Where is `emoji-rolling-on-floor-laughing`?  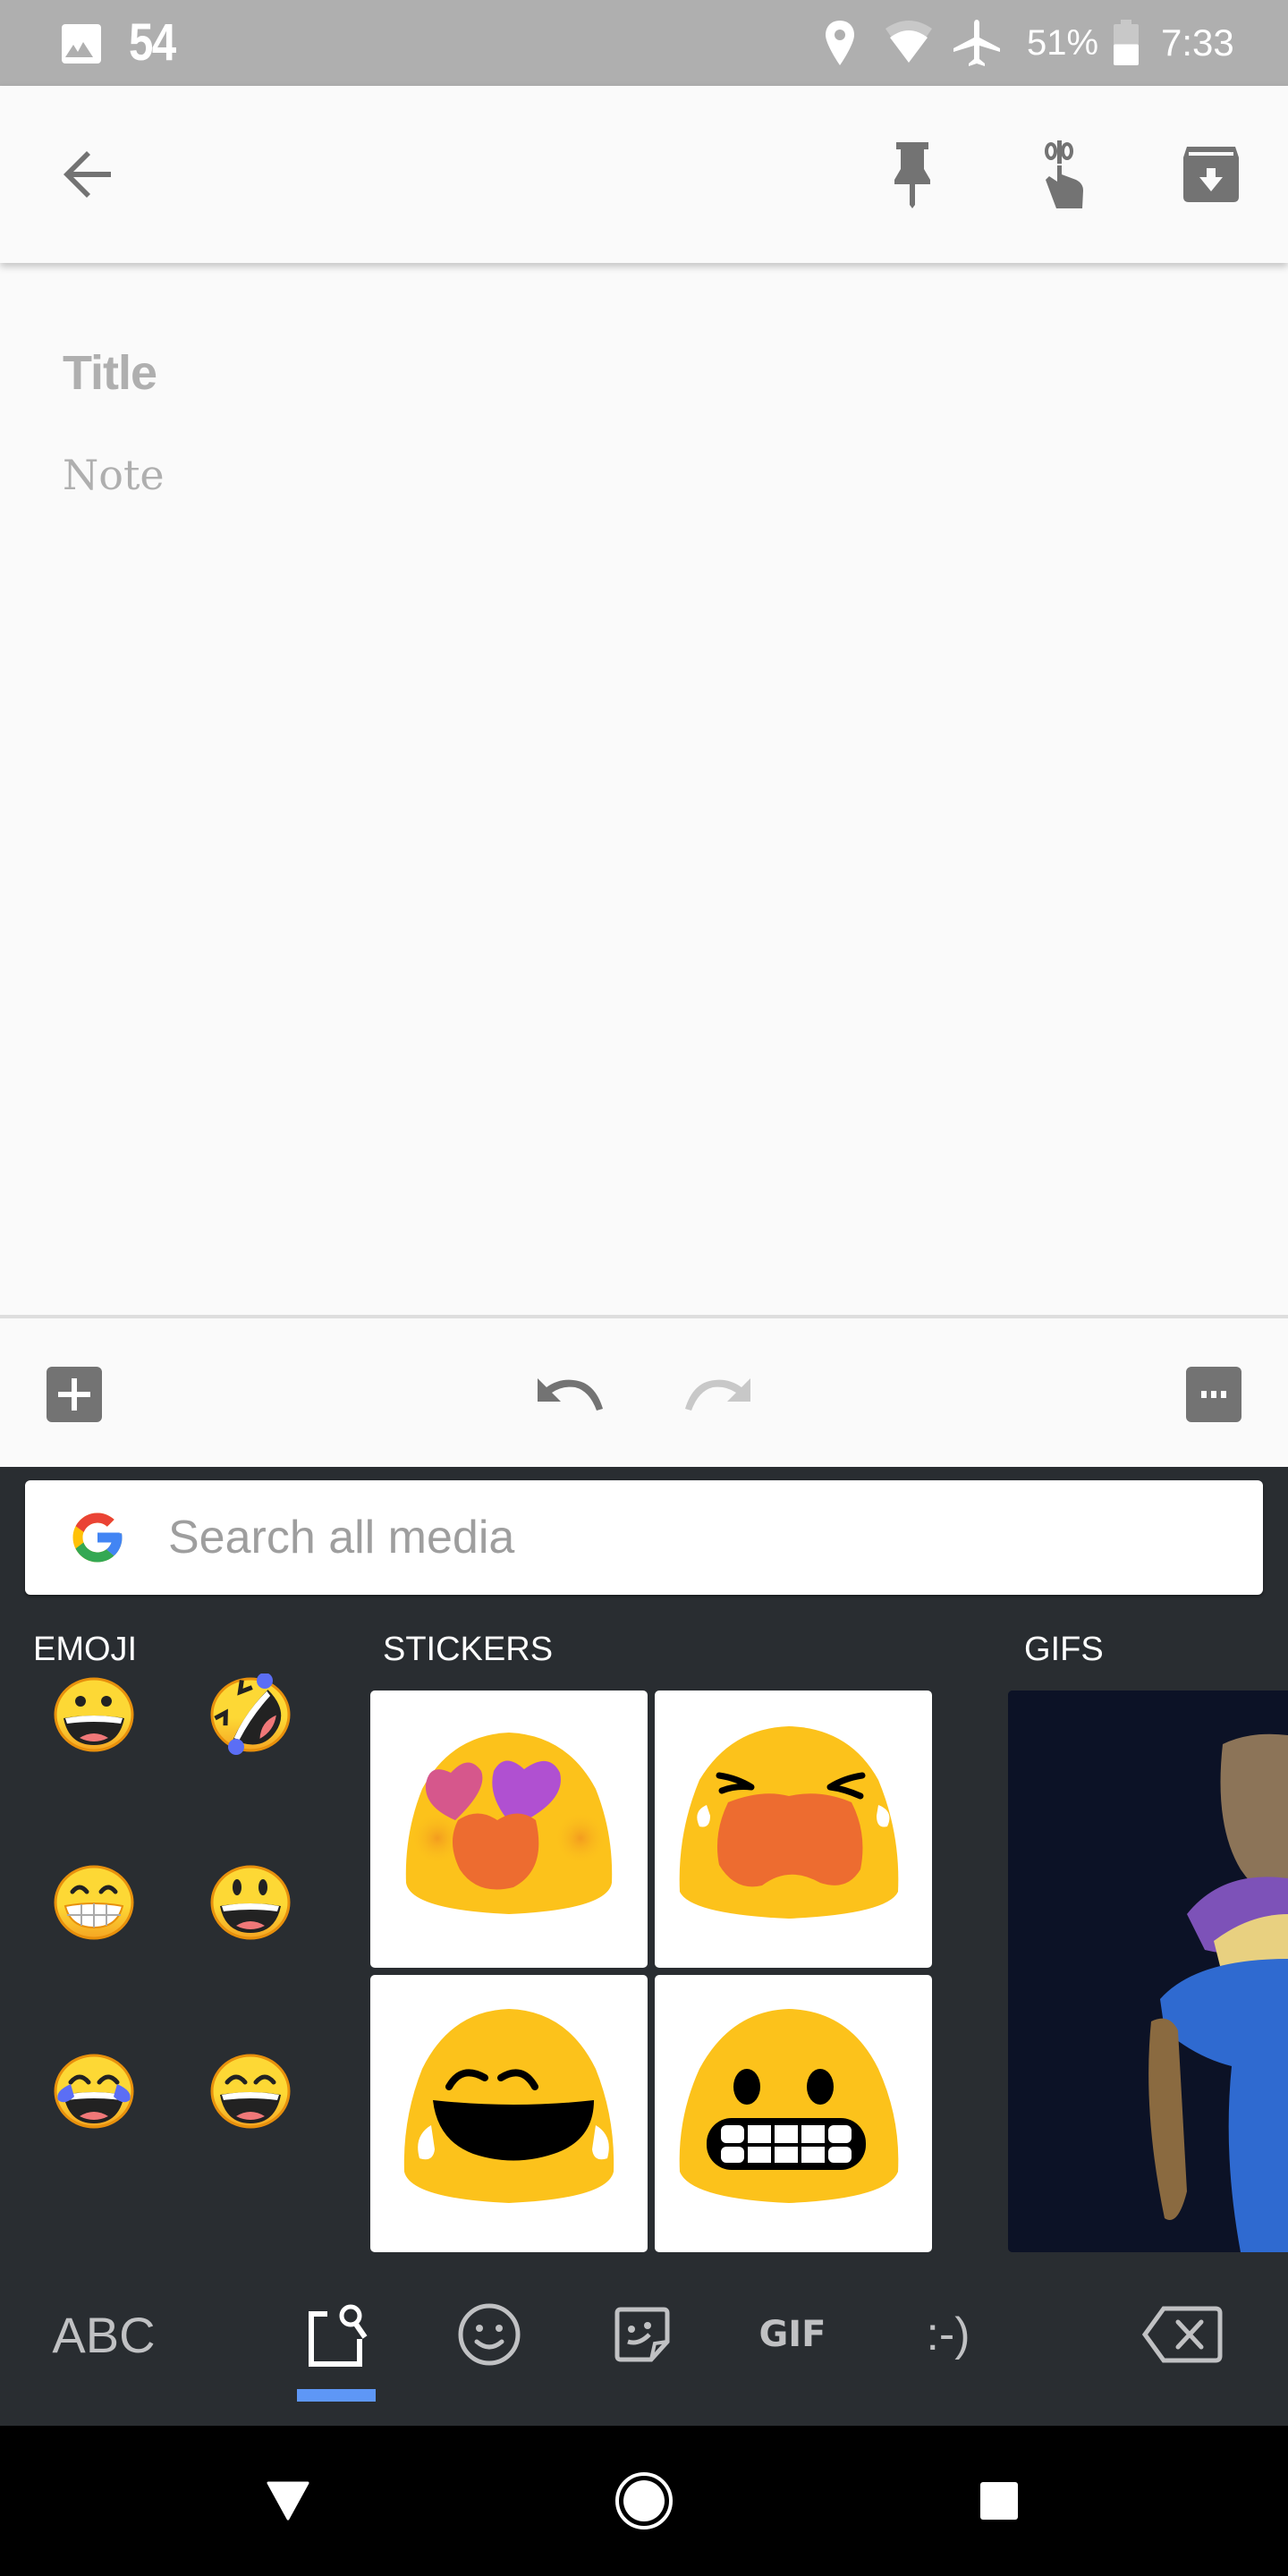
emoji-rolling-on-floor-laughing is located at coordinates (250, 1714).